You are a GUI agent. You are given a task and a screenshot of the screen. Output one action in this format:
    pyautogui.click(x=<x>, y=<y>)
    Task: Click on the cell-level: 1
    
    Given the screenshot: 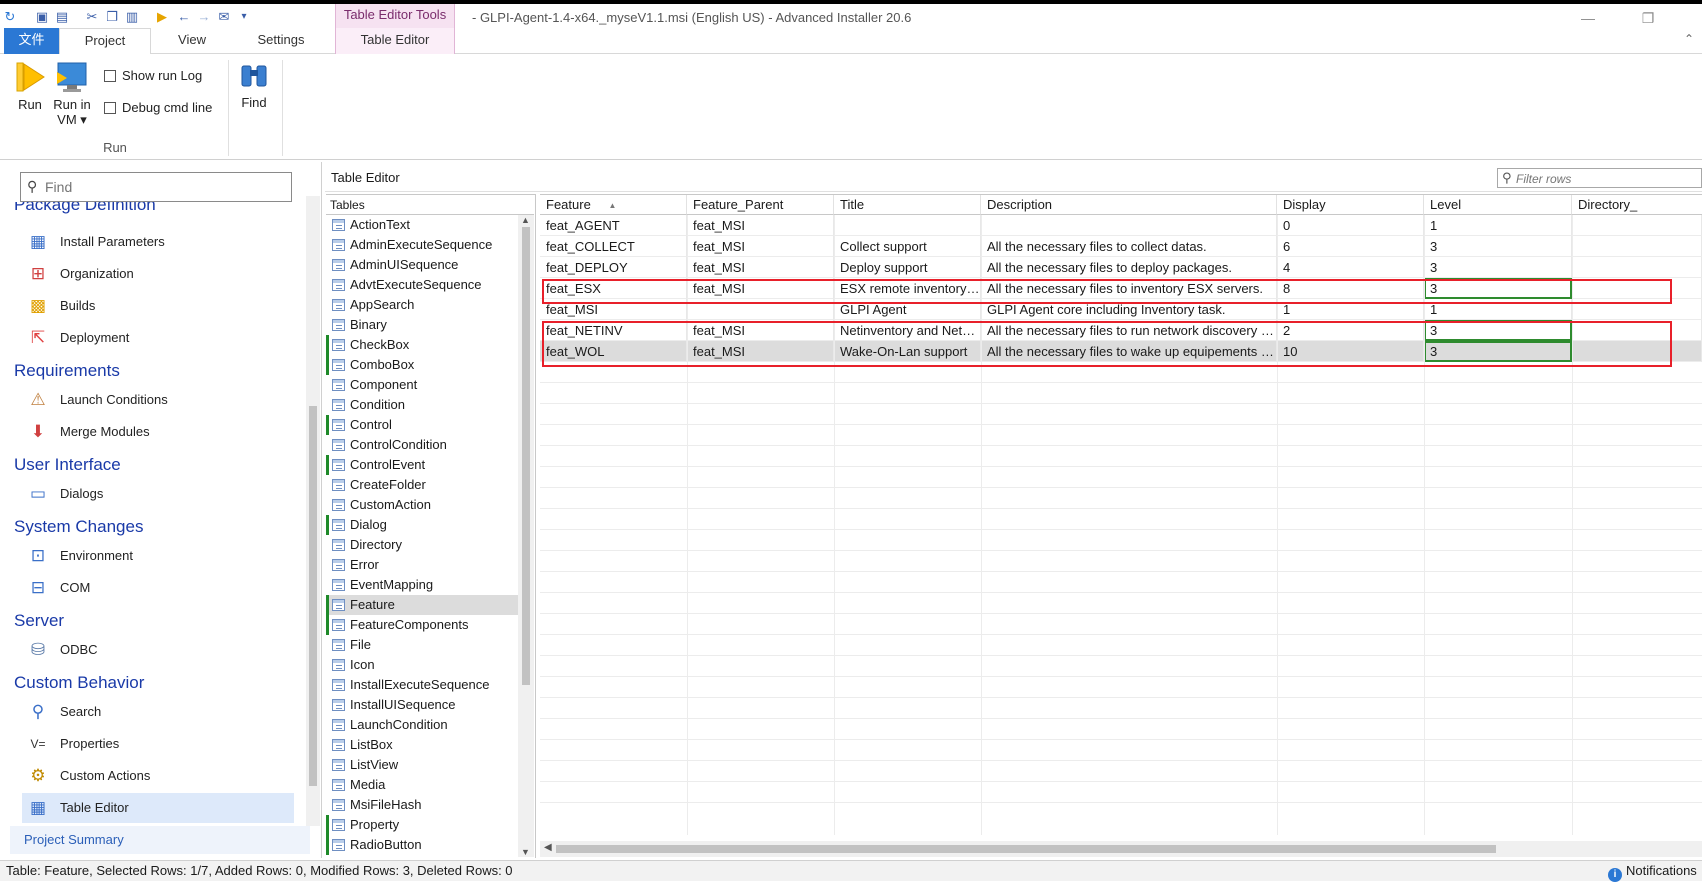 What is the action you would take?
    pyautogui.click(x=1498, y=225)
    